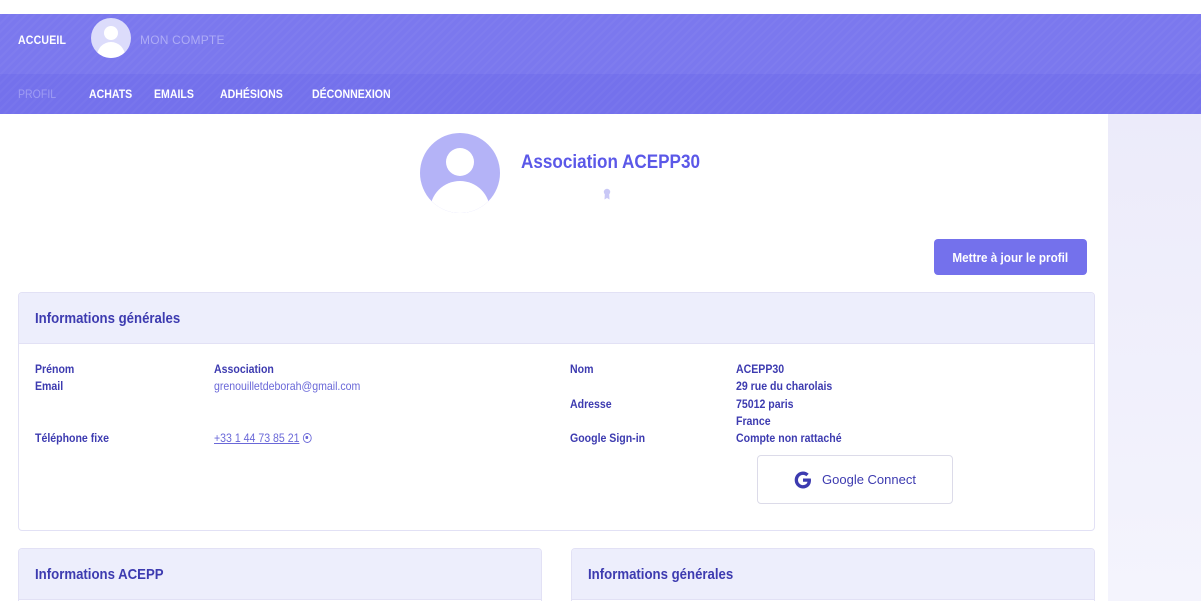 The width and height of the screenshot is (1201, 601). Describe the element at coordinates (1010, 257) in the screenshot. I see `update-profile-button: Mettre à jour le profil` at that location.